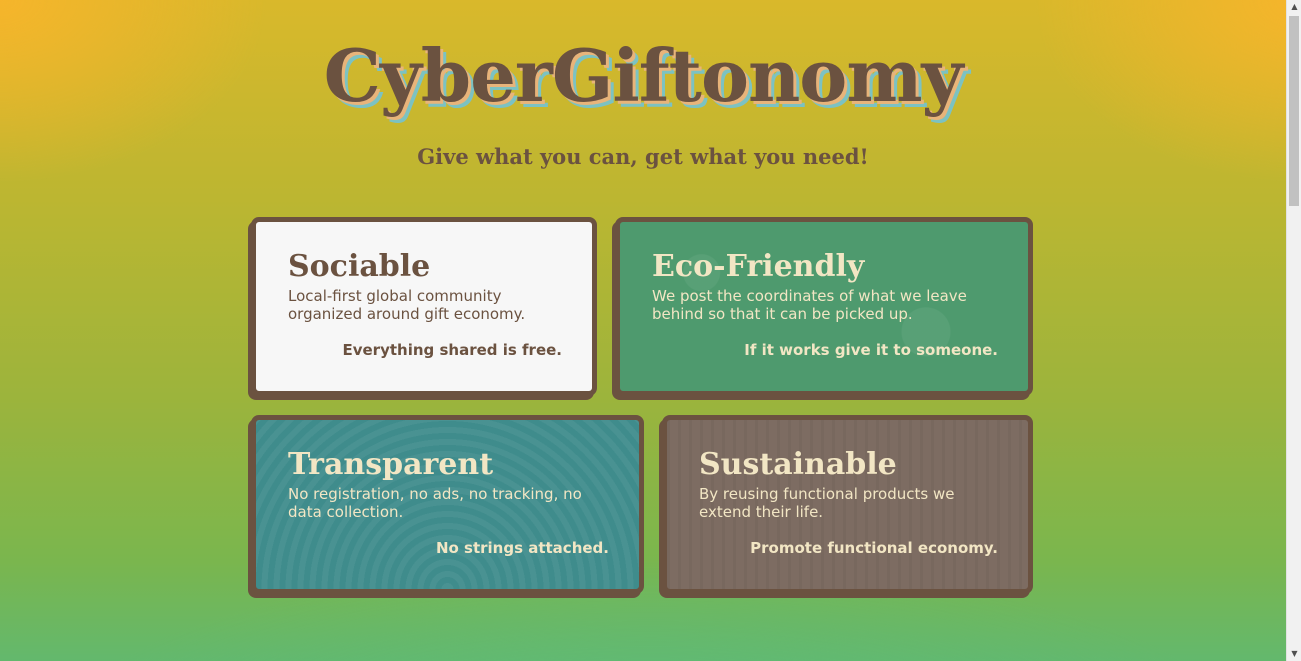 The height and width of the screenshot is (661, 1301). I want to click on tagline: Give what you can, get what you need!, so click(643, 156).